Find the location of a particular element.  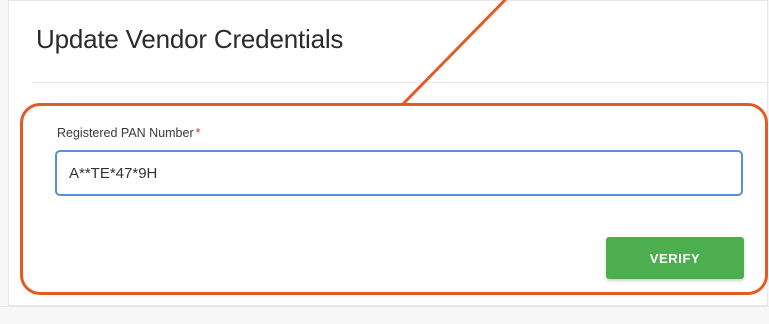

pan-field-label: Registered PAN Number * is located at coordinates (129, 133).